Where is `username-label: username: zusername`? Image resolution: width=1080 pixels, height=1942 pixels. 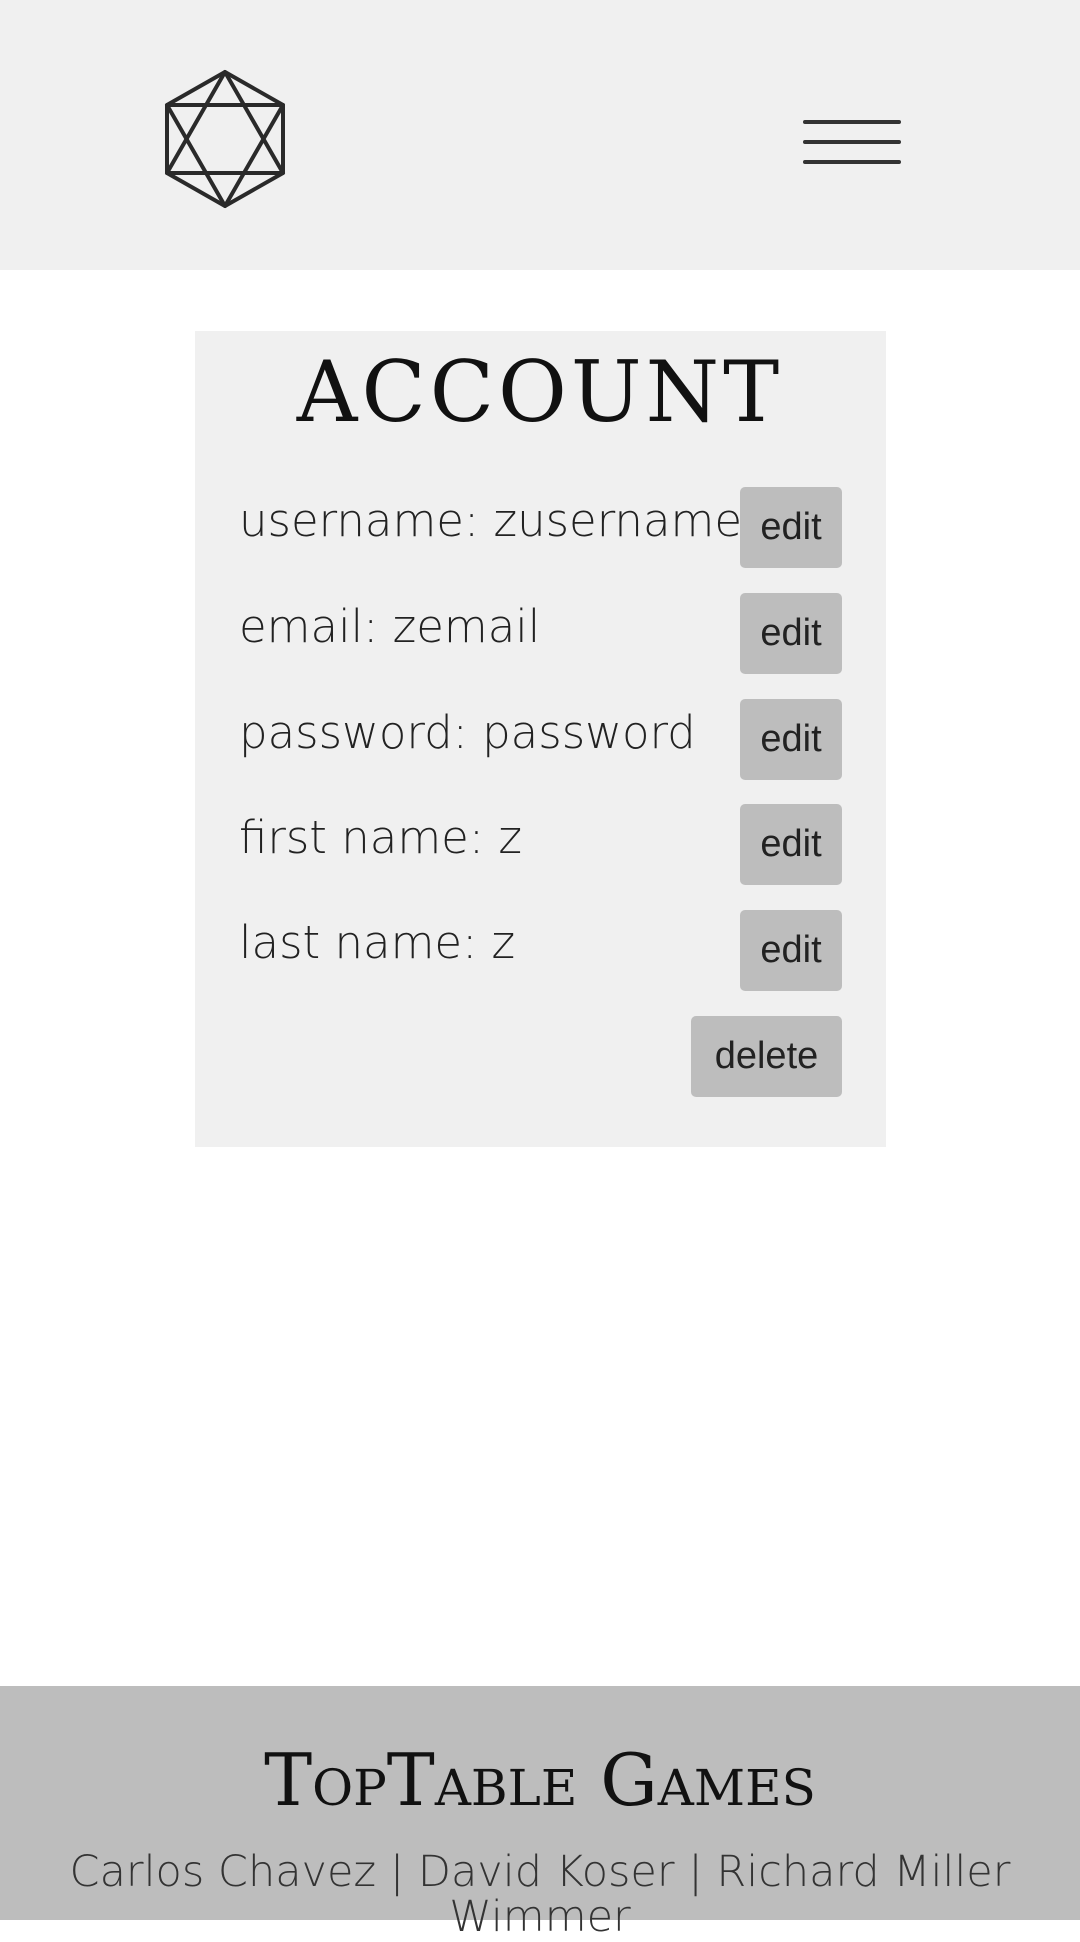 username-label: username: zusername is located at coordinates (491, 520).